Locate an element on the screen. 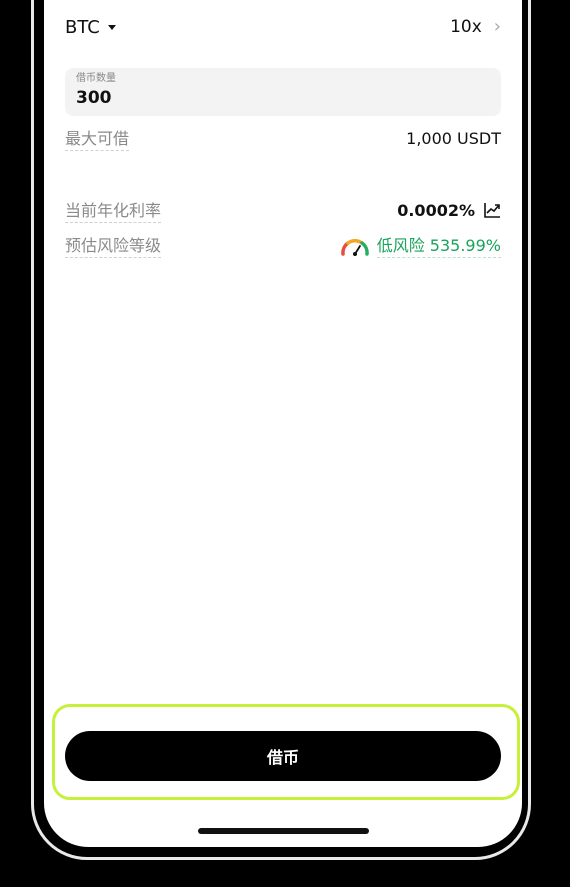 The height and width of the screenshot is (887, 570). gauge-icon is located at coordinates (354, 247).